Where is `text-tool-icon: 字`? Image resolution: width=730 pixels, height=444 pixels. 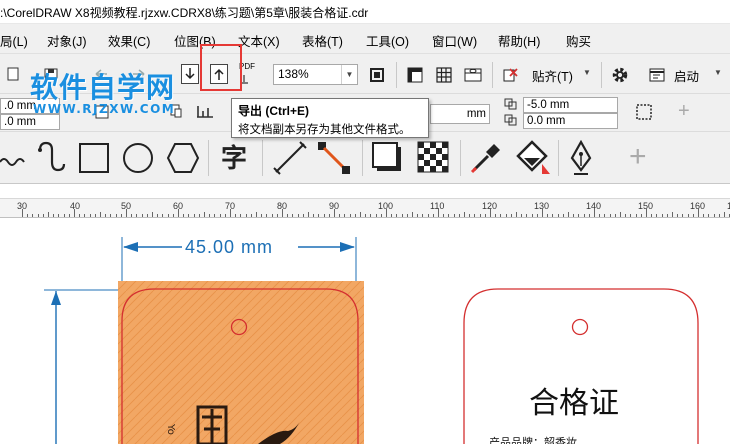 text-tool-icon: 字 is located at coordinates (235, 158).